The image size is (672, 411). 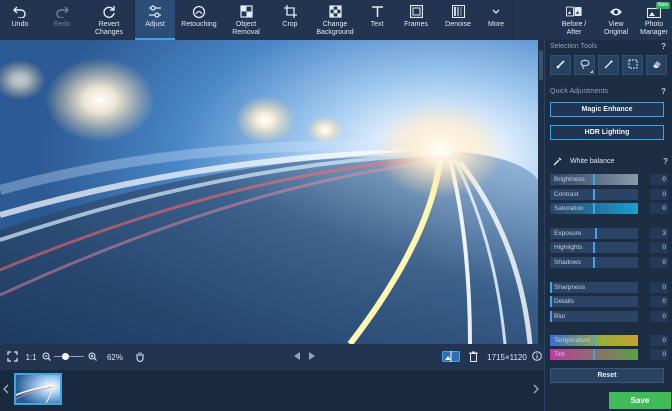 What do you see at coordinates (607, 132) in the screenshot?
I see `hdr-lighting-button: HDR Lighting` at bounding box center [607, 132].